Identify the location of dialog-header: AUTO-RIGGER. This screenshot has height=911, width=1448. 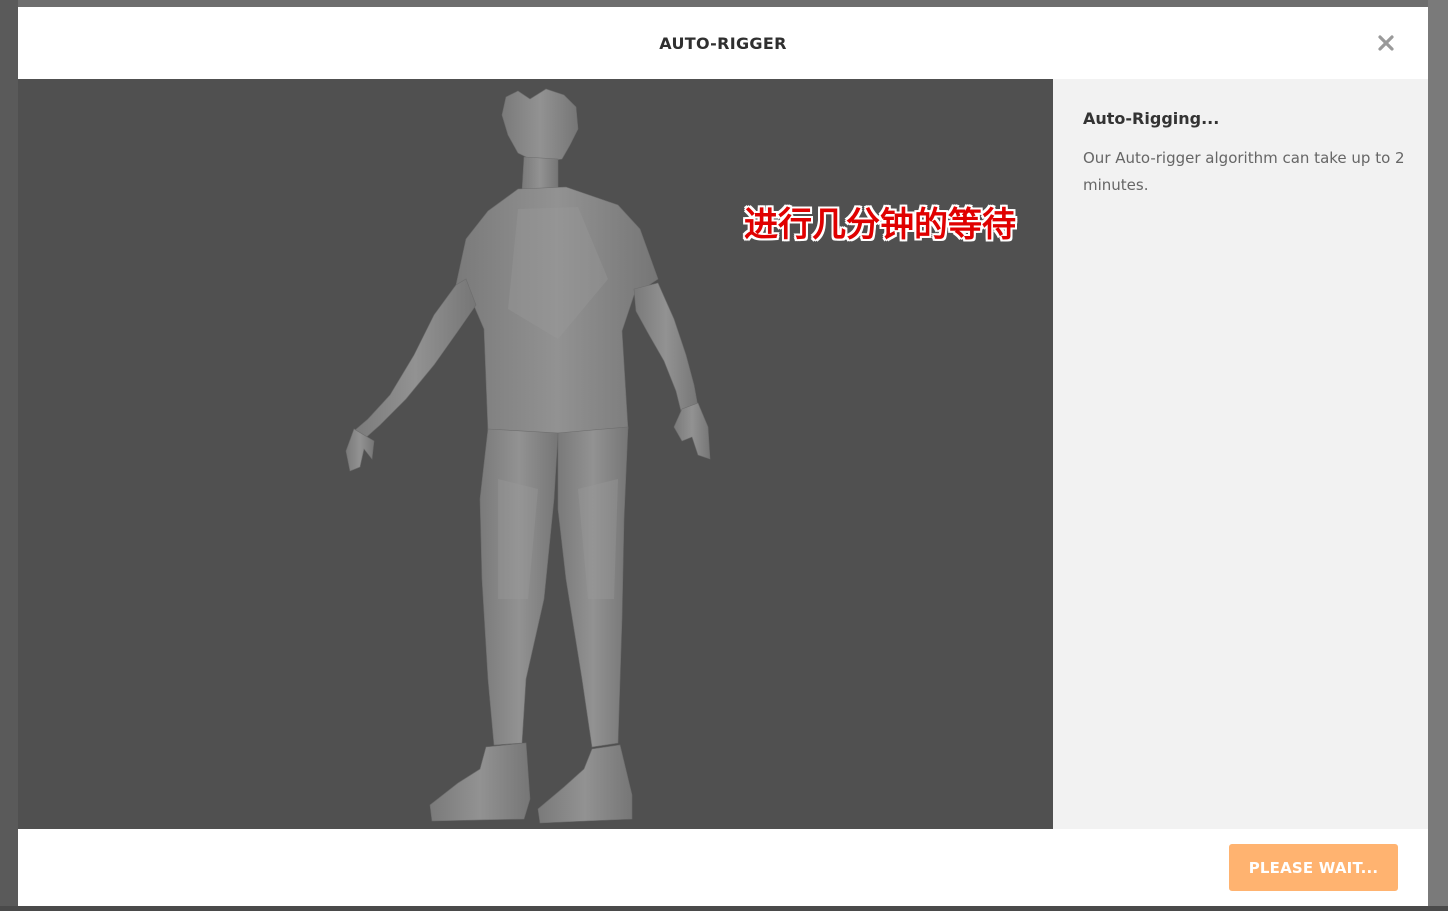
(723, 43).